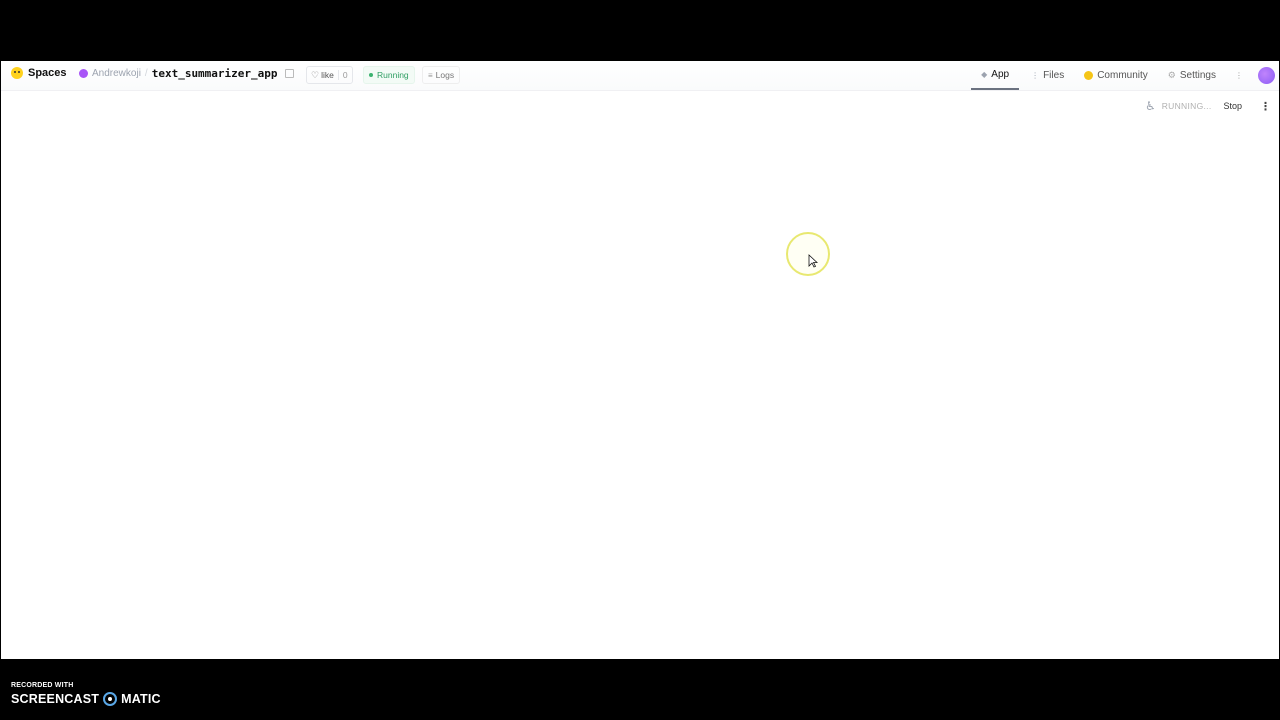 Image resolution: width=1280 pixels, height=720 pixels. I want to click on watermark-matic: MATIC, so click(141, 699).